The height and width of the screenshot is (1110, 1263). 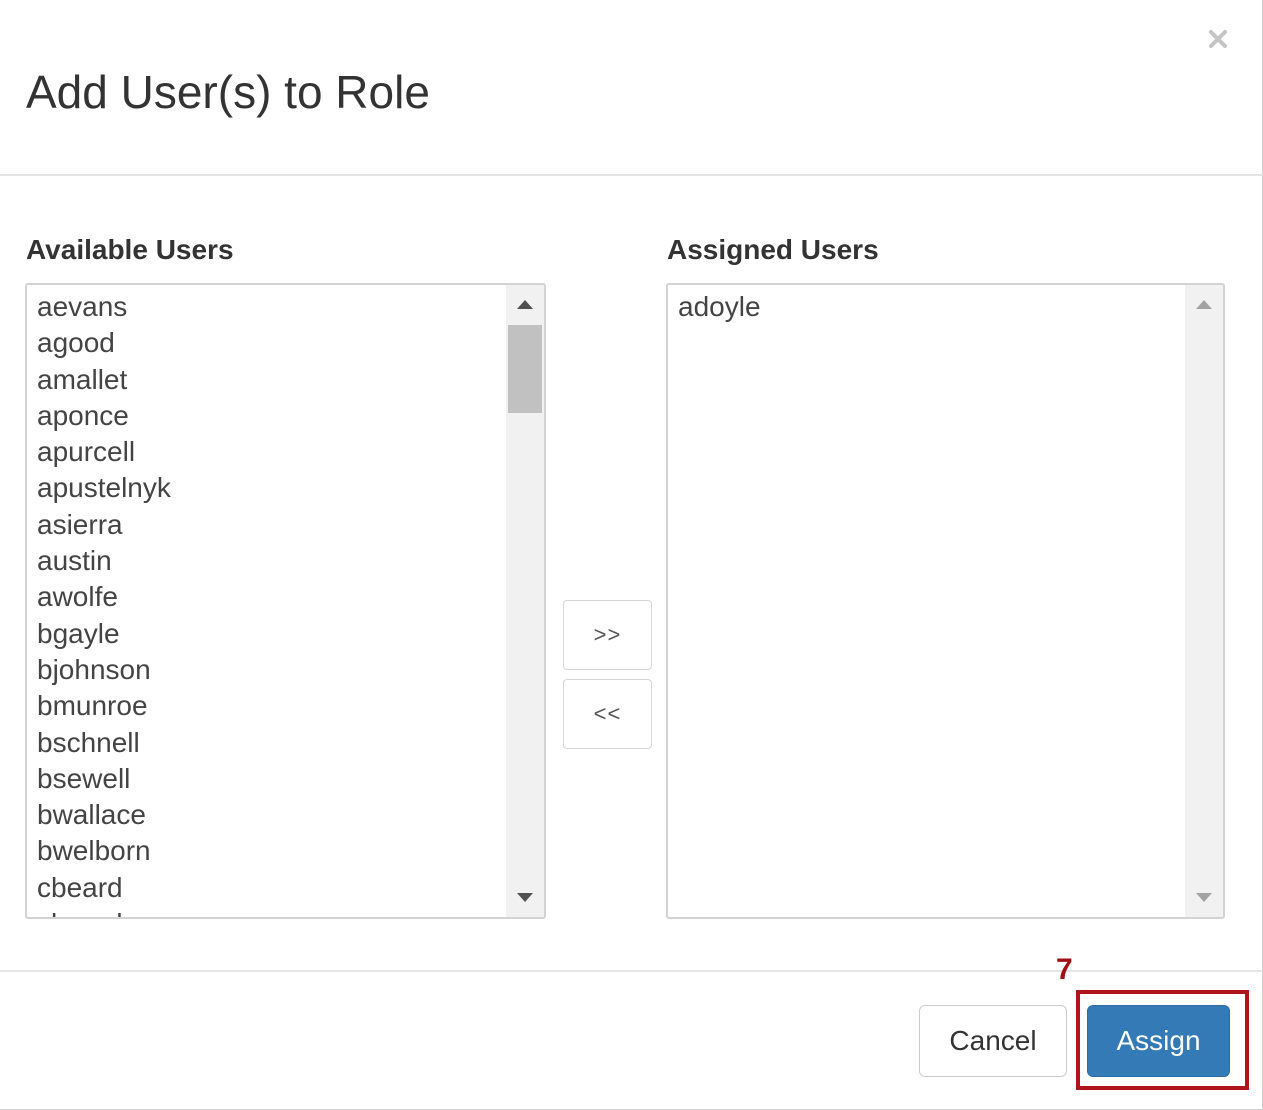 I want to click on list-item: bwallace, so click(x=266, y=815).